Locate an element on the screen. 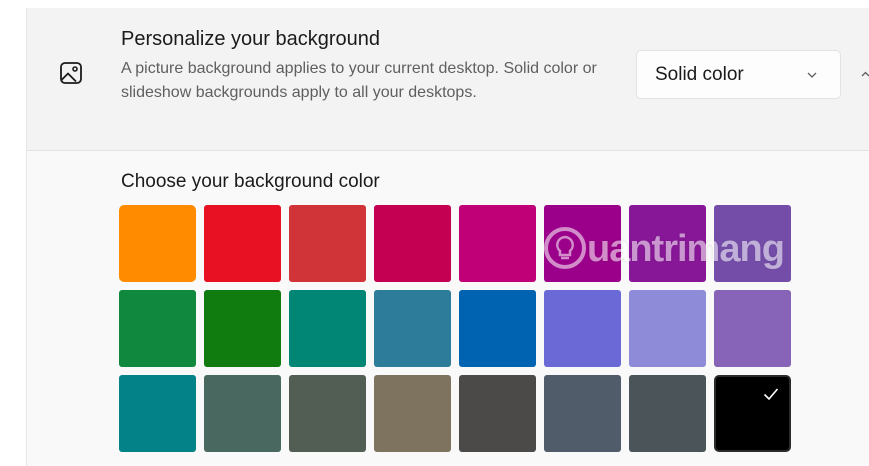 The height and width of the screenshot is (466, 869). checkmark-icon is located at coordinates (771, 394).